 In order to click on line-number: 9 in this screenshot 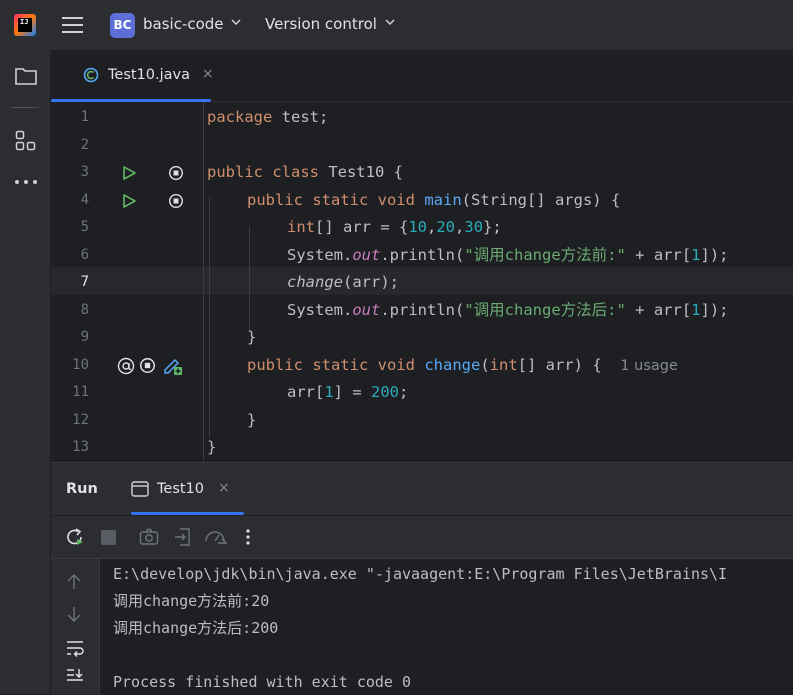, I will do `click(84, 337)`.